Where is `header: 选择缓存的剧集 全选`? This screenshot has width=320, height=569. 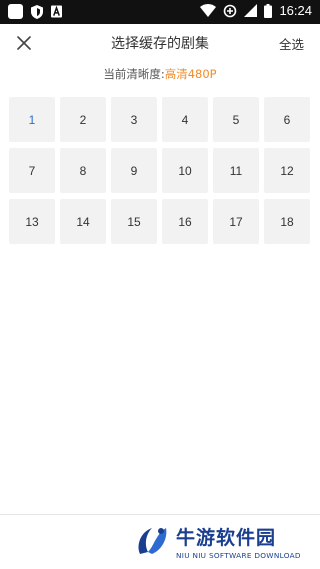 header: 选择缓存的剧集 全选 is located at coordinates (160, 43).